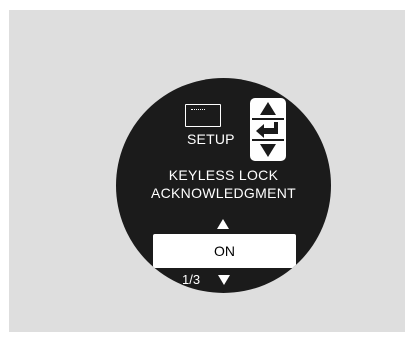 Image resolution: width=415 pixels, height=341 pixels. What do you see at coordinates (223, 193) in the screenshot?
I see `setting-title-line-2: ACKNOWLEDGMENT` at bounding box center [223, 193].